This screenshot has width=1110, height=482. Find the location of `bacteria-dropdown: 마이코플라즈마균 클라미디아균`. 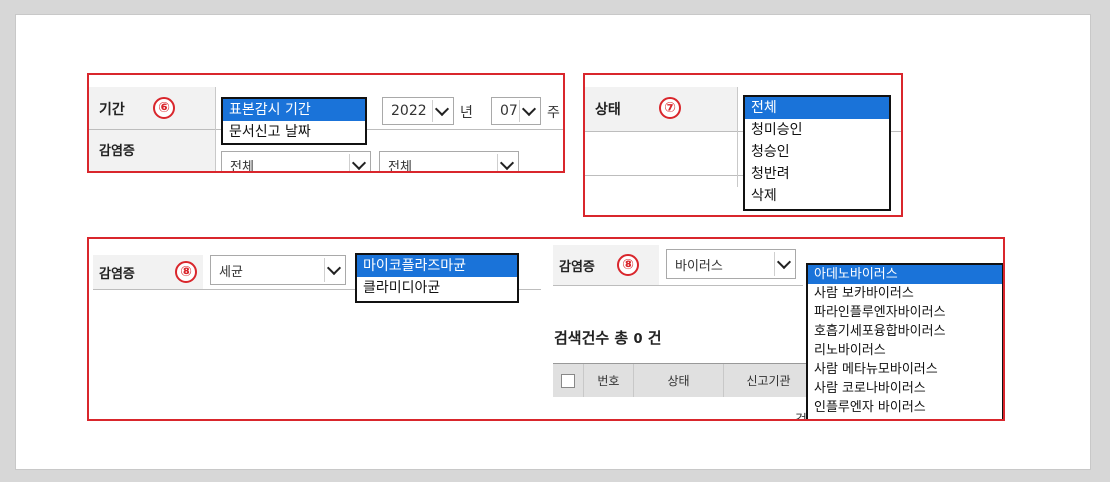

bacteria-dropdown: 마이코플라즈마균 클라미디아균 is located at coordinates (437, 278).